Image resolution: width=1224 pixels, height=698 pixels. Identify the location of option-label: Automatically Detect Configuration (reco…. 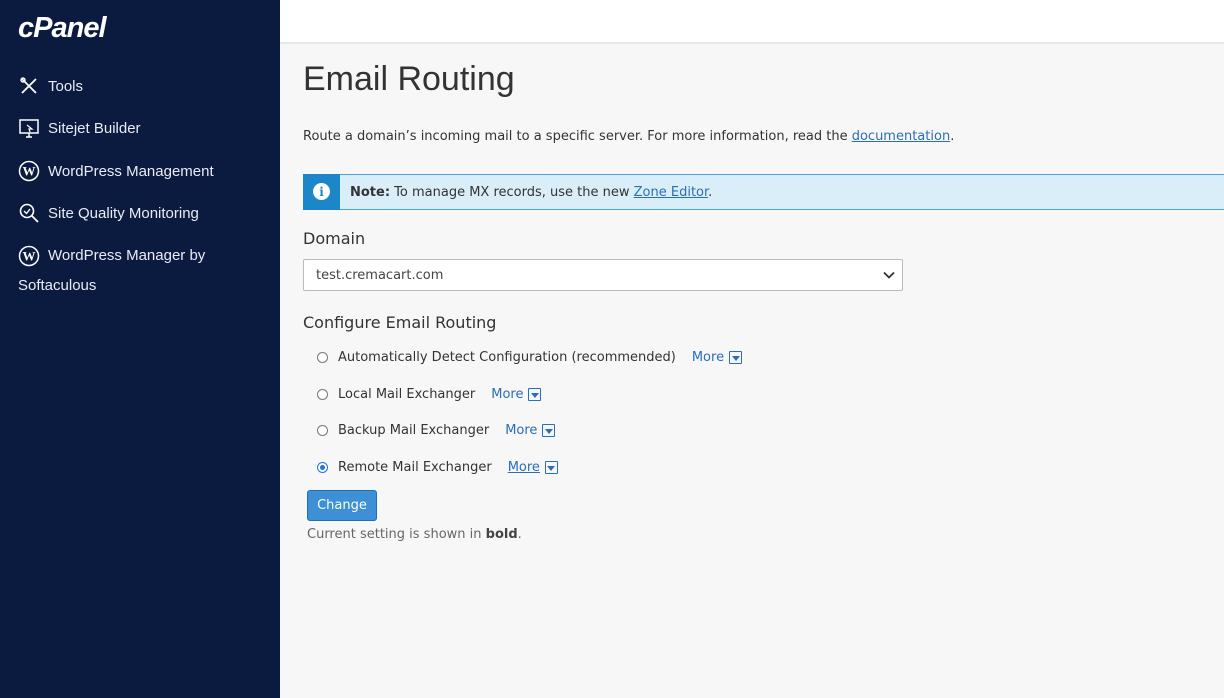
(507, 357).